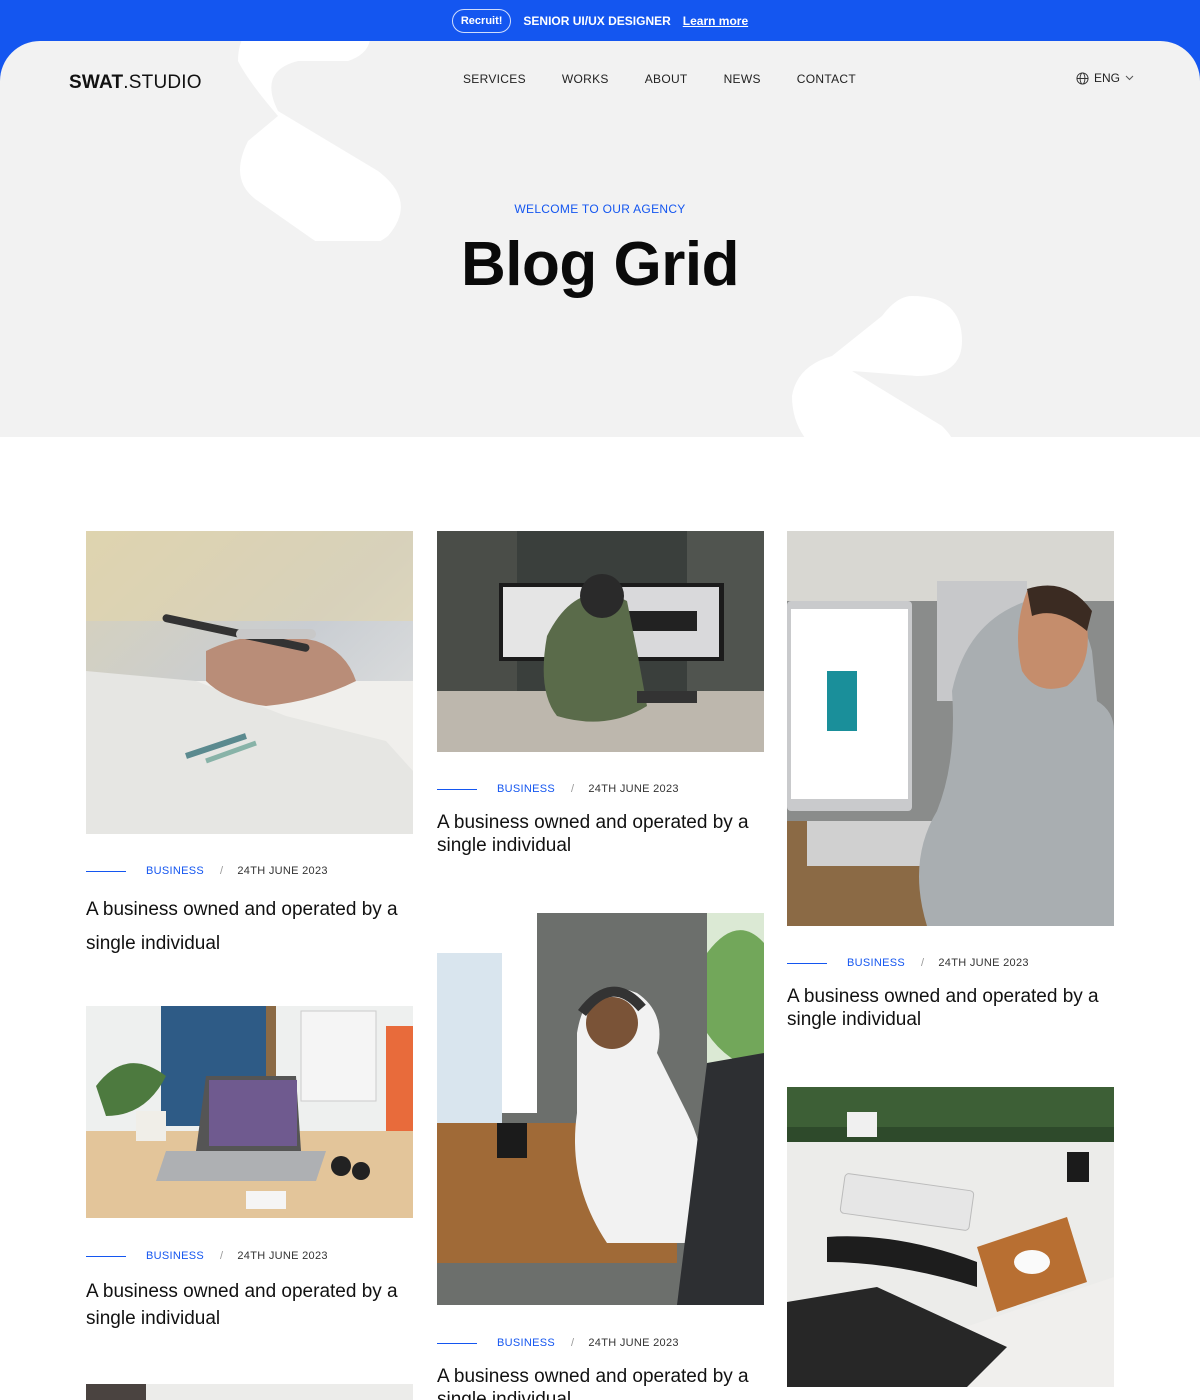 The height and width of the screenshot is (1400, 1200). Describe the element at coordinates (494, 79) in the screenshot. I see `nav-services: SERVICES` at that location.